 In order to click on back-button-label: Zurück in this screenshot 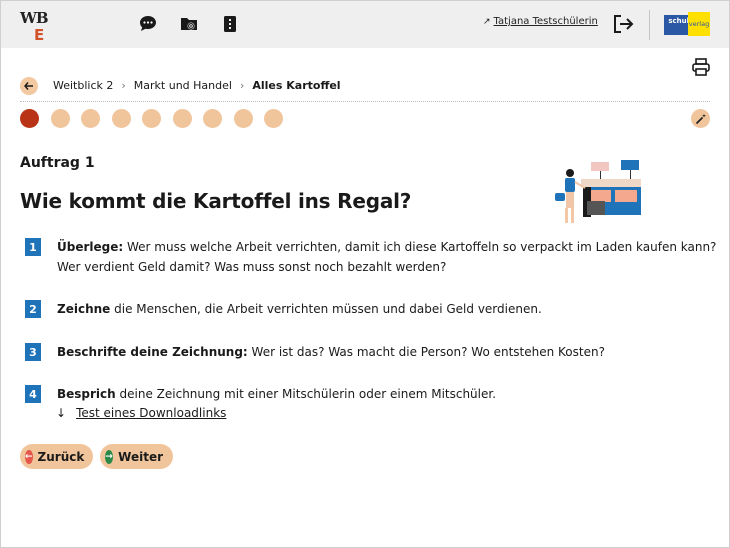, I will do `click(61, 456)`.